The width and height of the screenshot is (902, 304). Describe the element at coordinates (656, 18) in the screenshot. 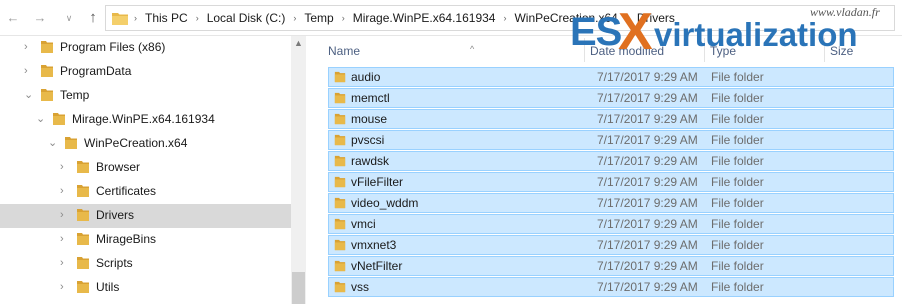

I see `breadcrumb-item: Drivers` at that location.